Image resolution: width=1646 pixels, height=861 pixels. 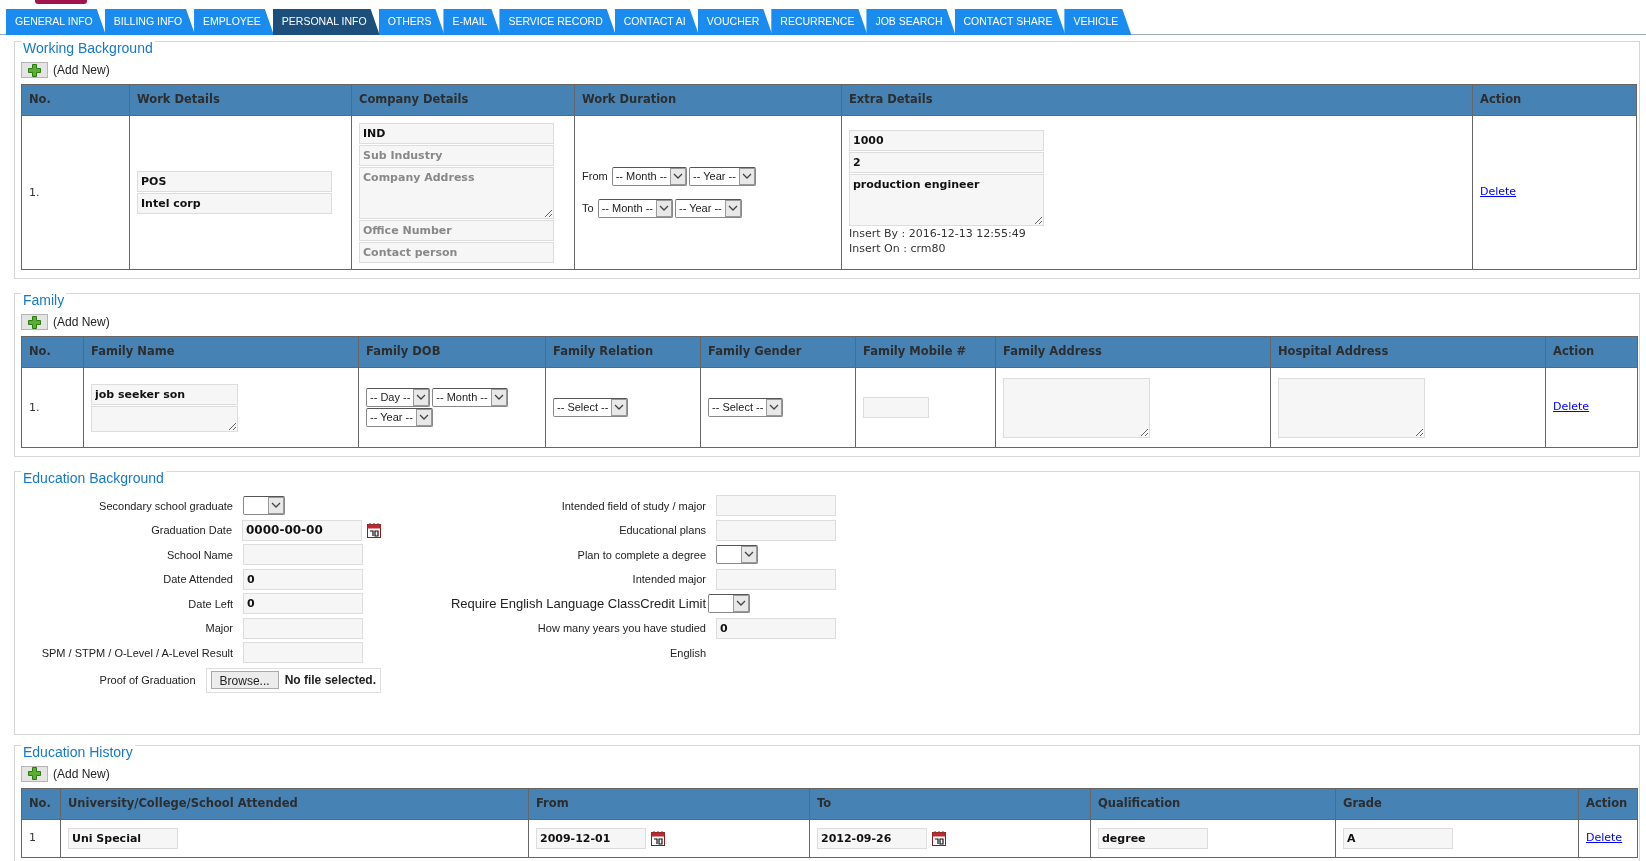 I want to click on text-area: production engineer, so click(x=946, y=199).